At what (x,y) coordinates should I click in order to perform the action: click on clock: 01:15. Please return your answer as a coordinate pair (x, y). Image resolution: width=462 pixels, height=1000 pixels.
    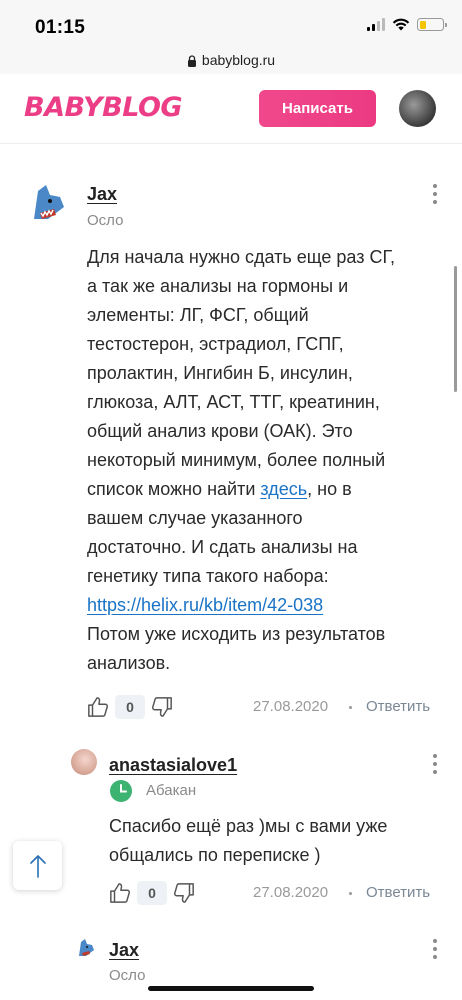
    Looking at the image, I should click on (60, 27).